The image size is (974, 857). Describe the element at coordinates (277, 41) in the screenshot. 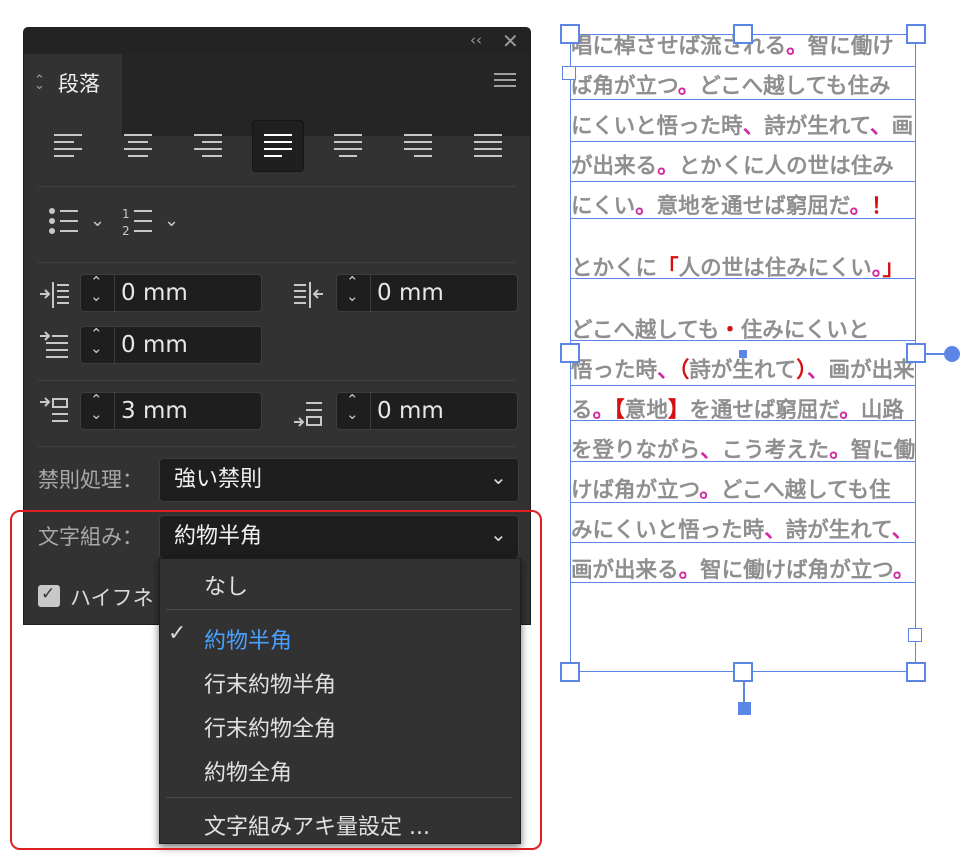

I see `panel-titlebar: ‹‹ ✕` at that location.